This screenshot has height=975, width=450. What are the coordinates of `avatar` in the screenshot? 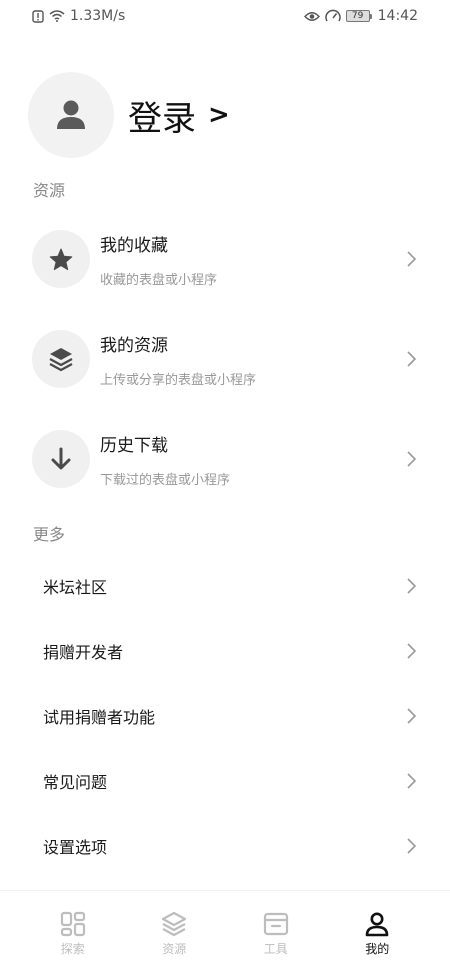 It's located at (71, 115).